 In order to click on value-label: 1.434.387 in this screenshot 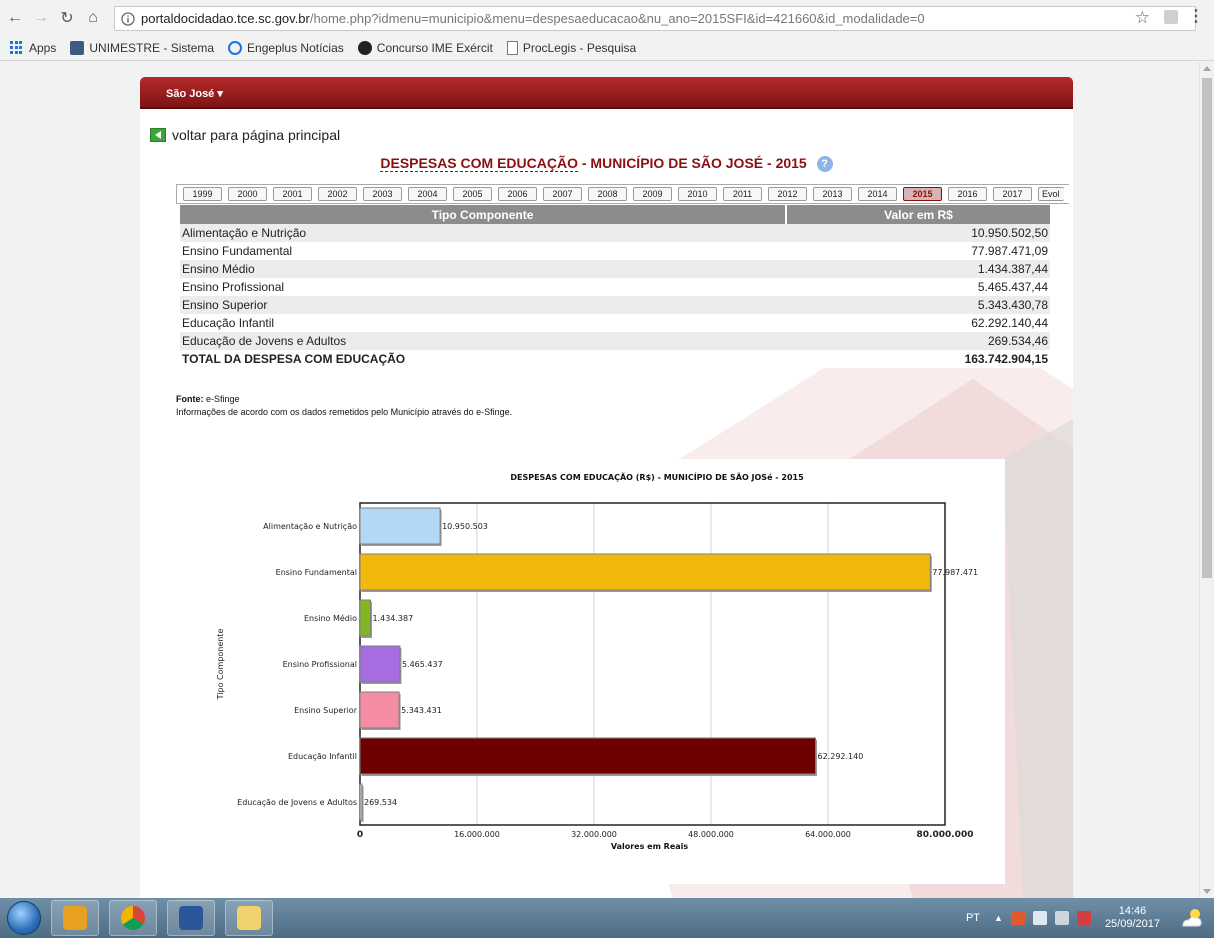, I will do `click(392, 618)`.